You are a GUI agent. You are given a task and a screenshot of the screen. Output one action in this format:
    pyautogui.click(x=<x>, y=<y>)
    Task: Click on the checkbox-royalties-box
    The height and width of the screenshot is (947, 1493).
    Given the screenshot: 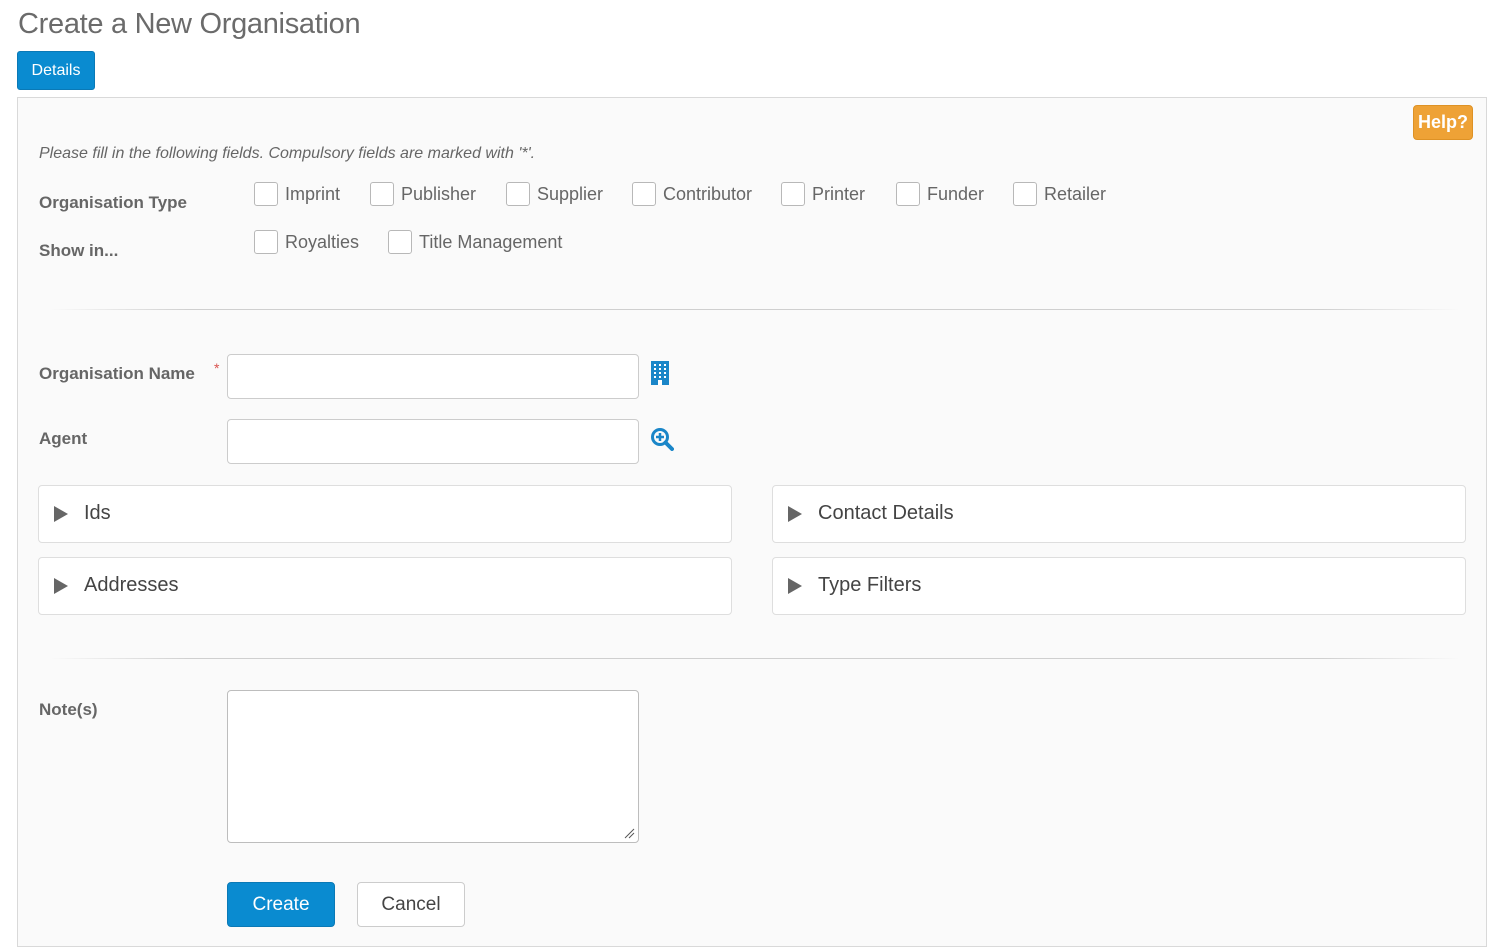 What is the action you would take?
    pyautogui.click(x=266, y=242)
    